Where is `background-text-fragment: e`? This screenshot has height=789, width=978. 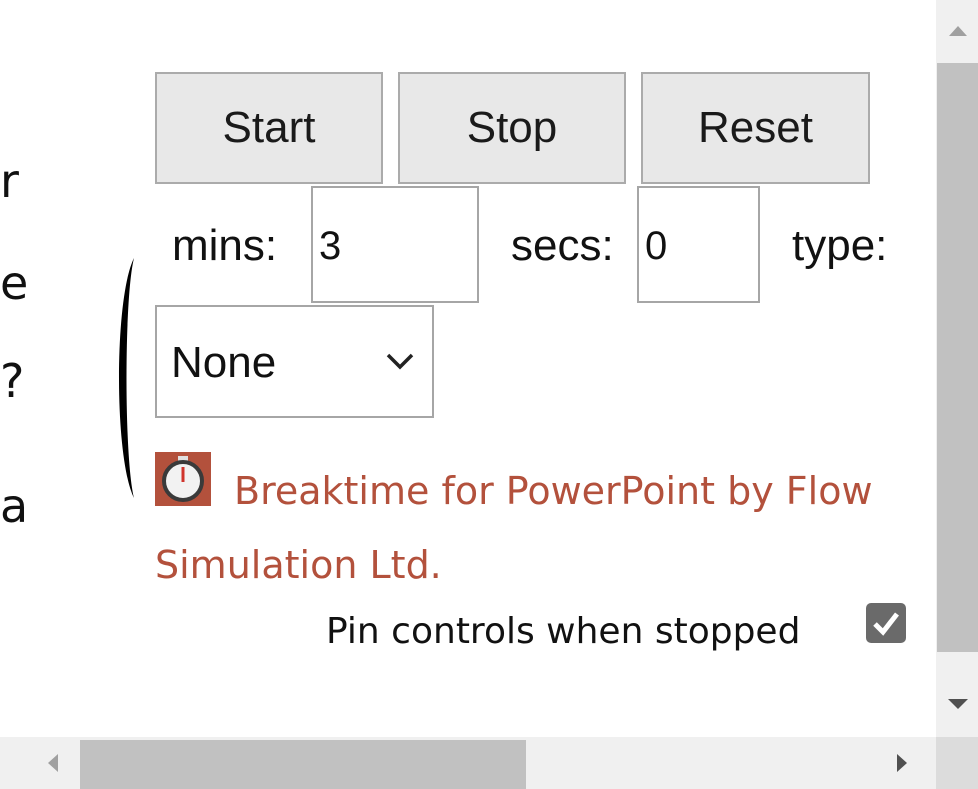
background-text-fragment: e is located at coordinates (14, 283).